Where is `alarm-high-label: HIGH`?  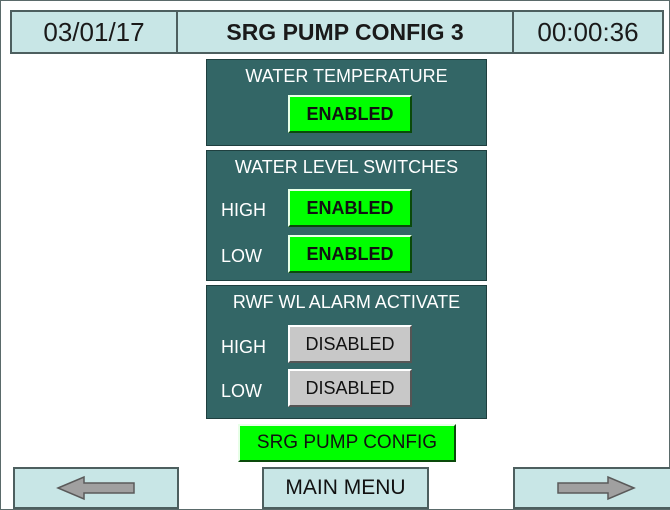
alarm-high-label: HIGH is located at coordinates (243, 347).